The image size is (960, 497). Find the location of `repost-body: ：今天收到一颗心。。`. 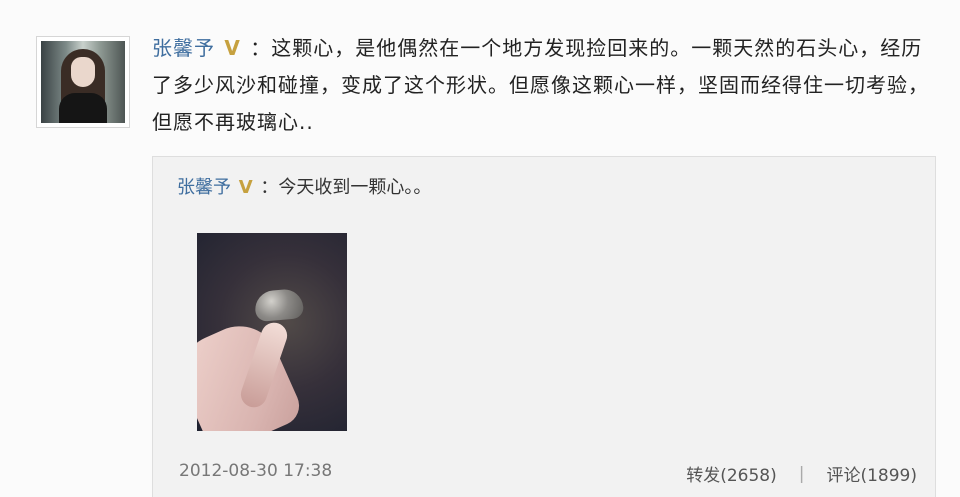

repost-body: ：今天收到一颗心。。 is located at coordinates (346, 187).